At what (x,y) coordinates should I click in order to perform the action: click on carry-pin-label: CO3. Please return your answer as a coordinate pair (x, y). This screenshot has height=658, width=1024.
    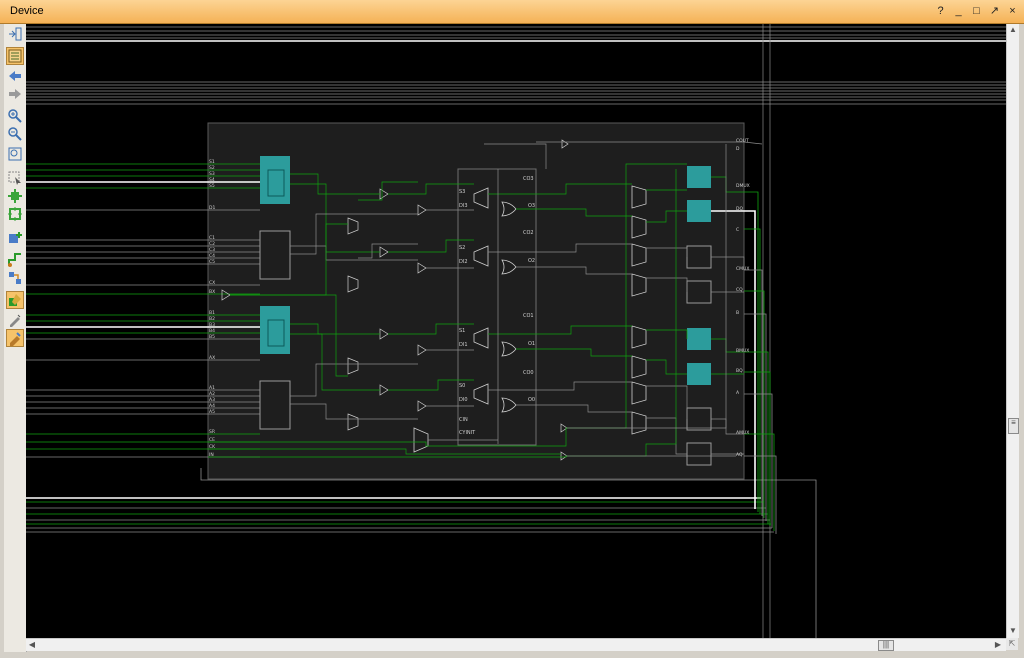
    Looking at the image, I should click on (528, 179).